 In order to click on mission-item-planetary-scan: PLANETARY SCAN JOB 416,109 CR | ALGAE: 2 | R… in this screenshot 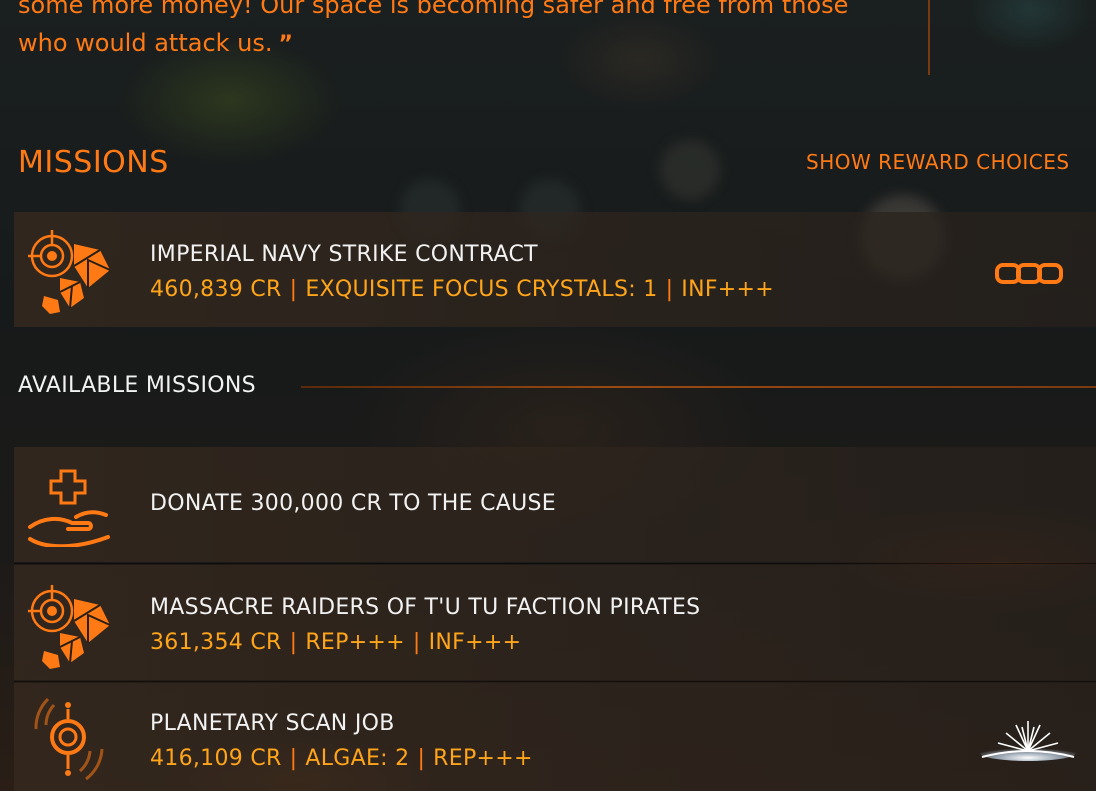, I will do `click(555, 737)`.